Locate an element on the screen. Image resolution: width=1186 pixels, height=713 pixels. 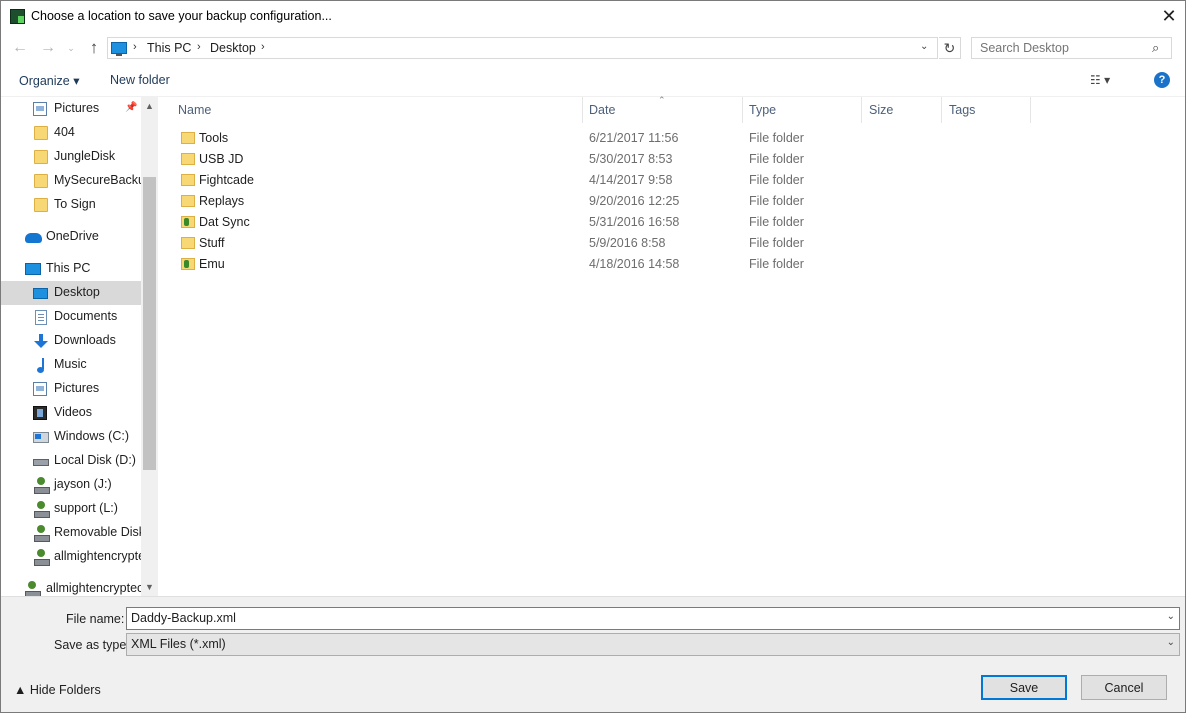
pin-icon: 📌 is located at coordinates (131, 107).